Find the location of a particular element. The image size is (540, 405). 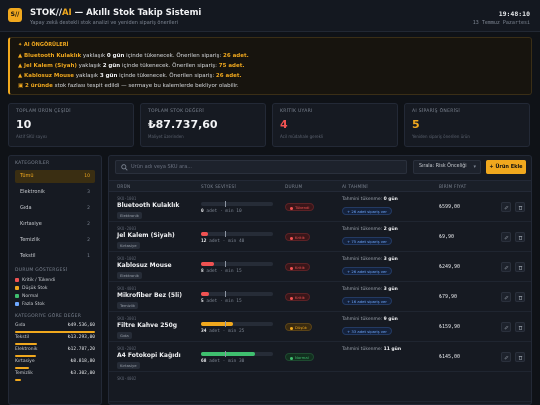

stock-count: 0 is located at coordinates (202, 211).